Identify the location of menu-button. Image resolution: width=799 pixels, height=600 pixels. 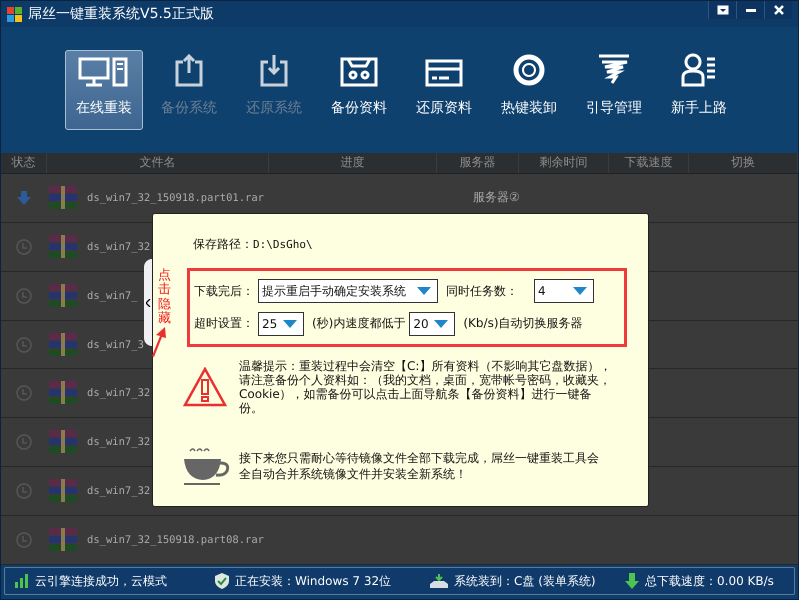
(722, 10).